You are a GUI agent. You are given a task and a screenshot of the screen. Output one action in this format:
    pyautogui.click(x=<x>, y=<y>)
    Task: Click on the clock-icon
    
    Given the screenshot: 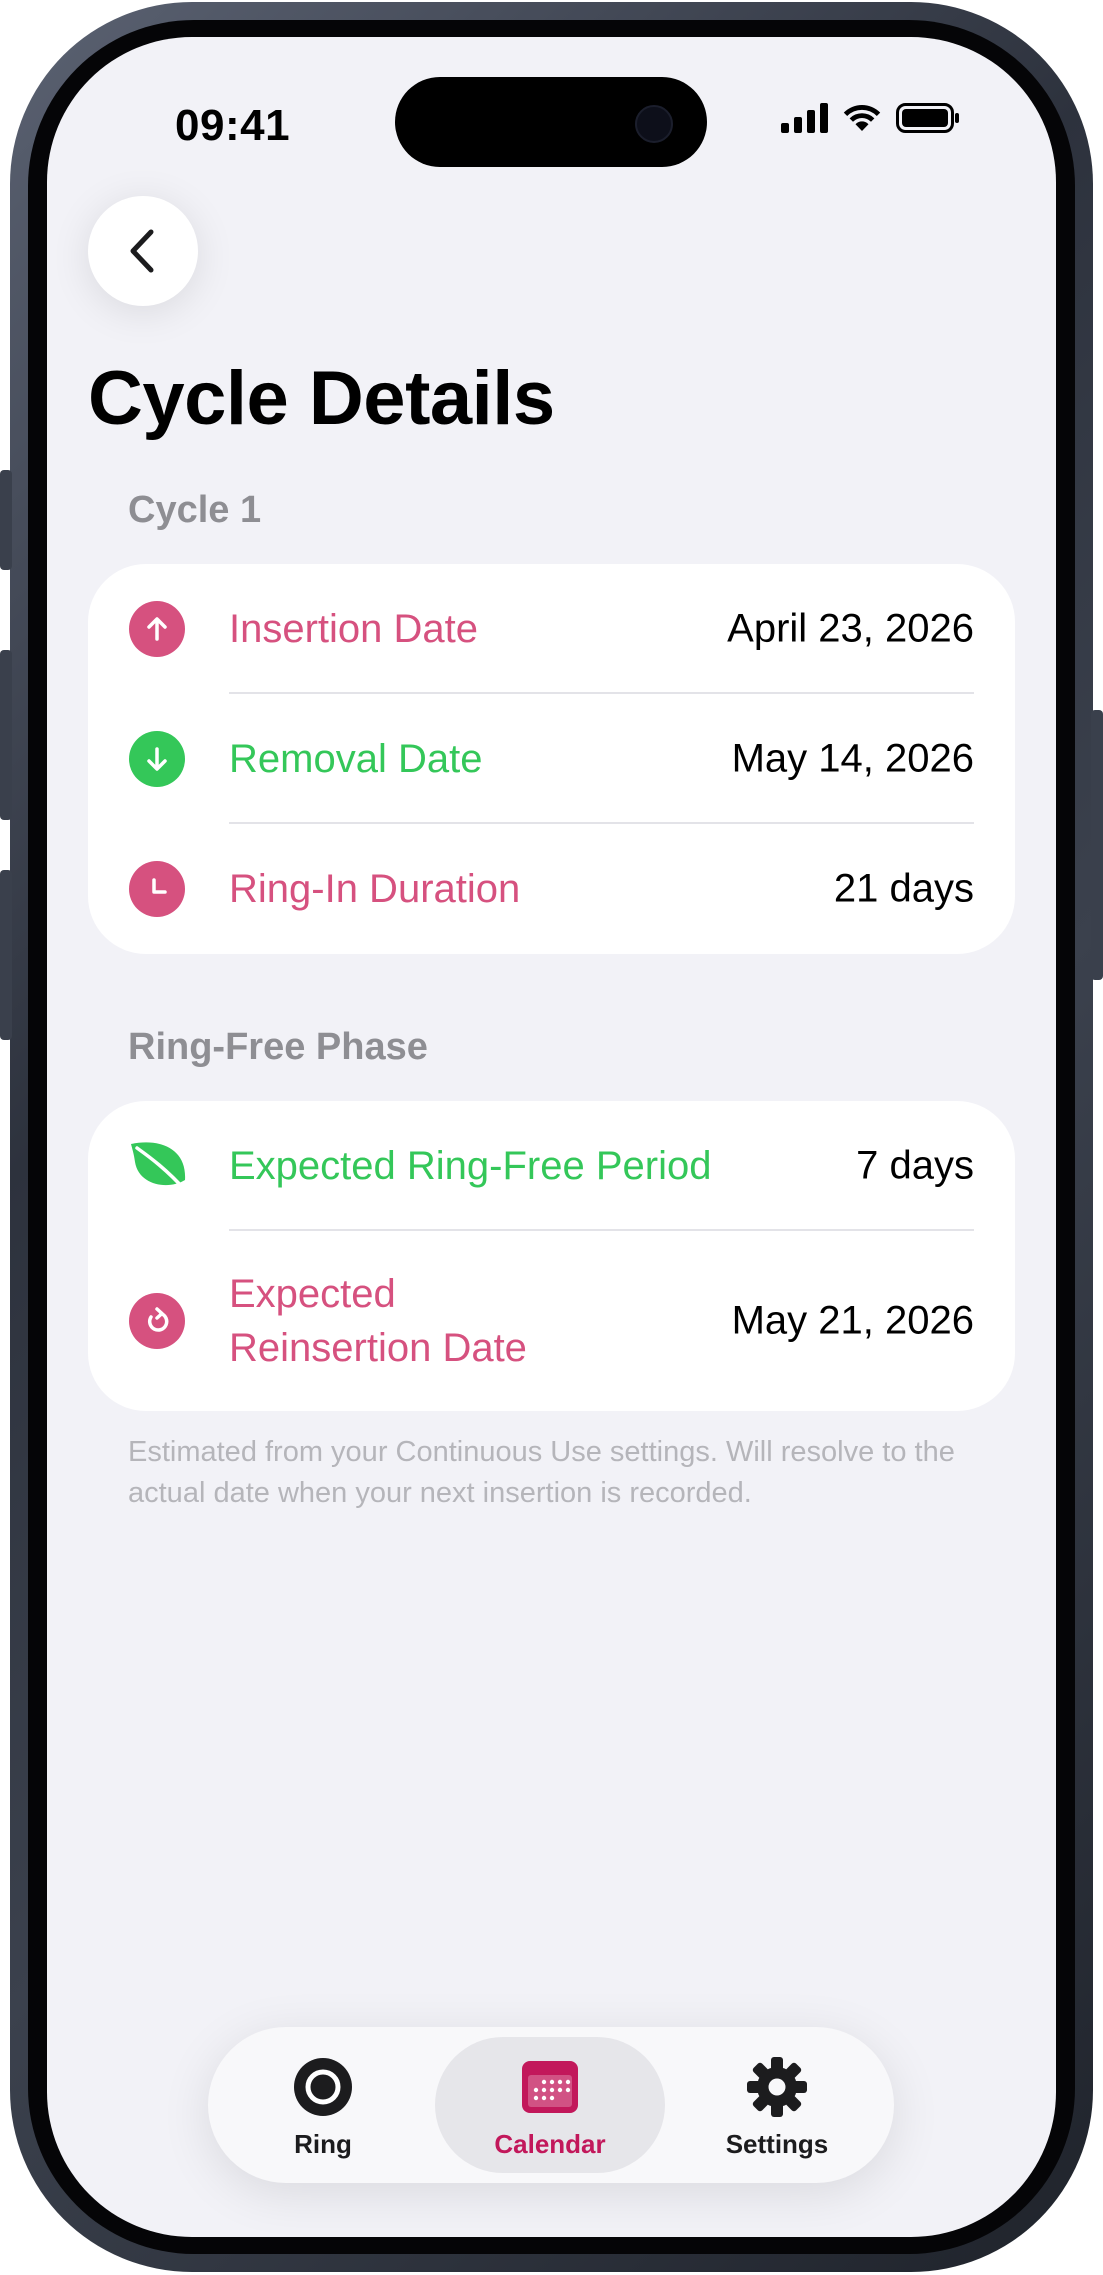 What is the action you would take?
    pyautogui.click(x=157, y=889)
    